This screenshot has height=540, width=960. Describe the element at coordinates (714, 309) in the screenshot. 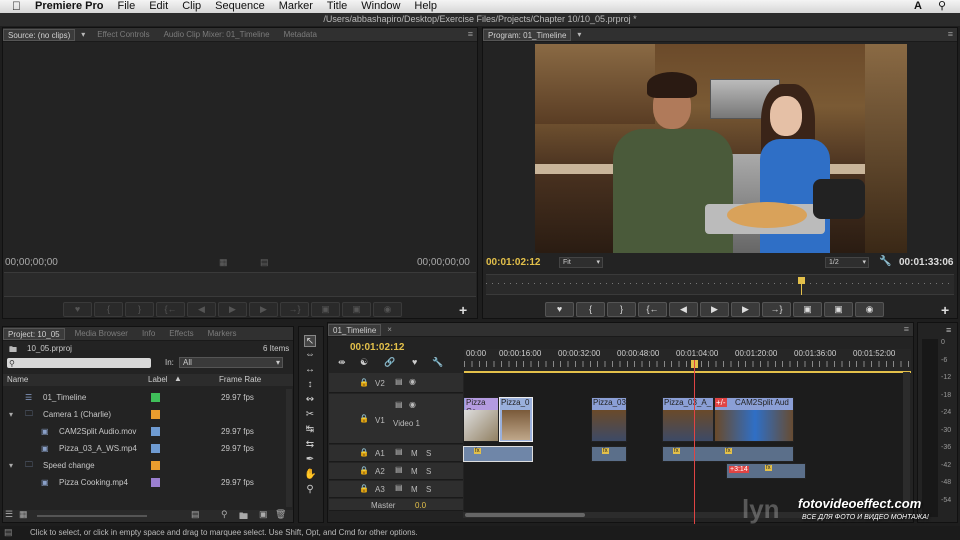

I see `play-button: ▶` at that location.